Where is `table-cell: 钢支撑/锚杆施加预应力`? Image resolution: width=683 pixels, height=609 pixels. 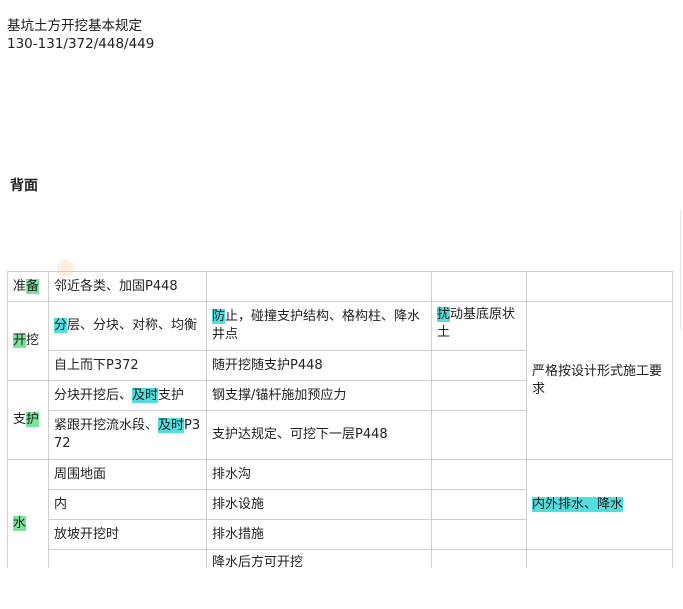 table-cell: 钢支撑/锚杆施加预应力 is located at coordinates (319, 395).